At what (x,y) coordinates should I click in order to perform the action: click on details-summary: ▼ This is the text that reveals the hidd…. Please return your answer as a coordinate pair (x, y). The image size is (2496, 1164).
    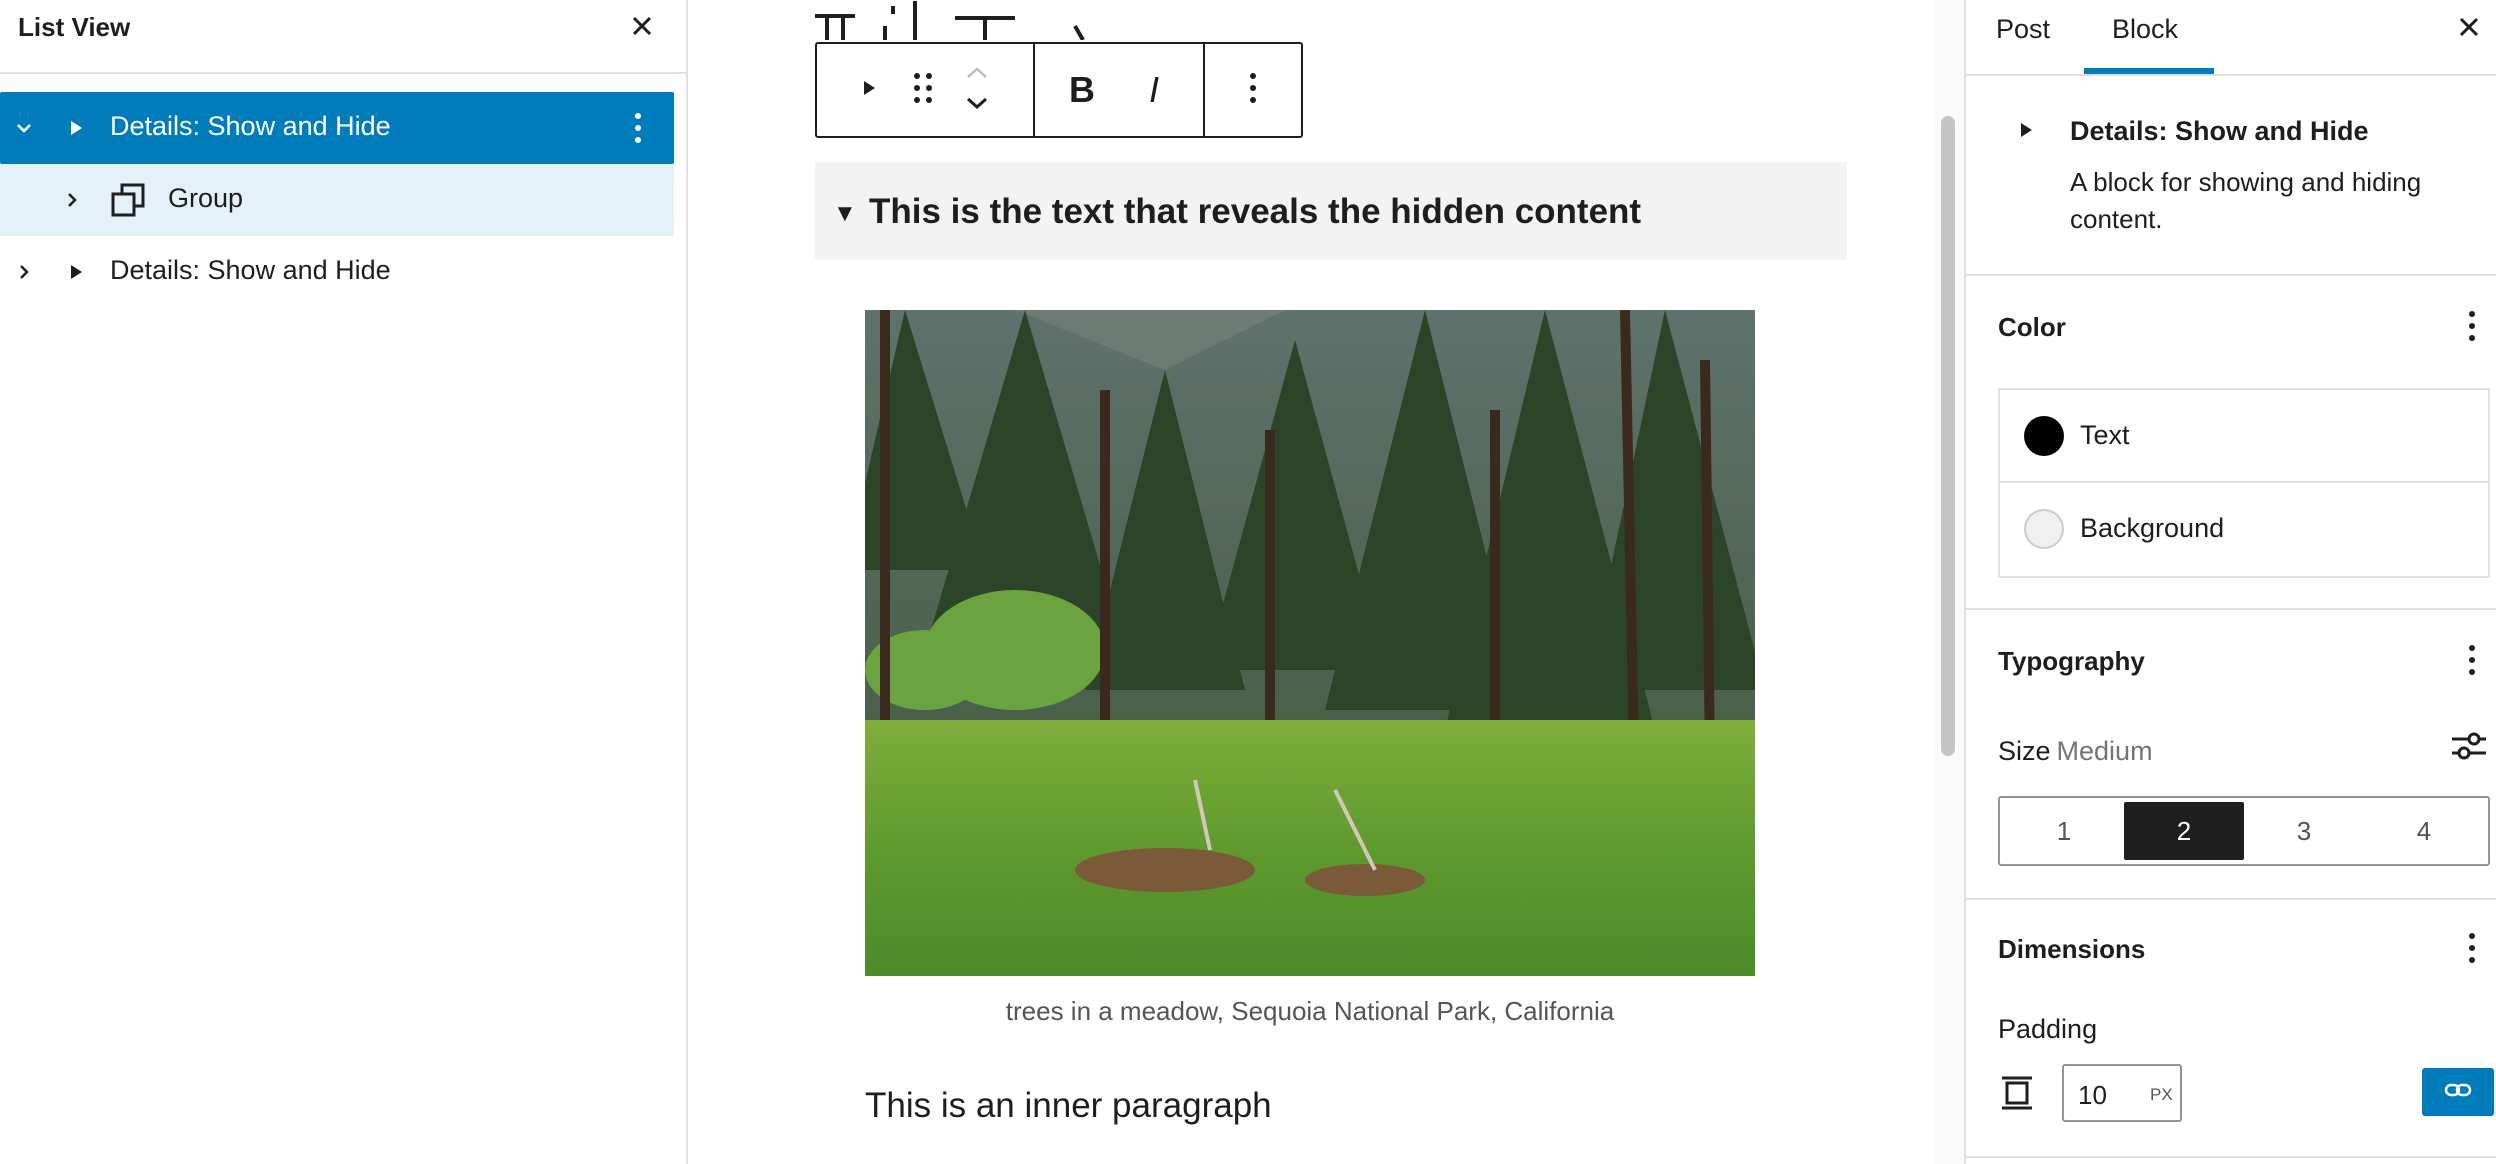
    Looking at the image, I should click on (1331, 211).